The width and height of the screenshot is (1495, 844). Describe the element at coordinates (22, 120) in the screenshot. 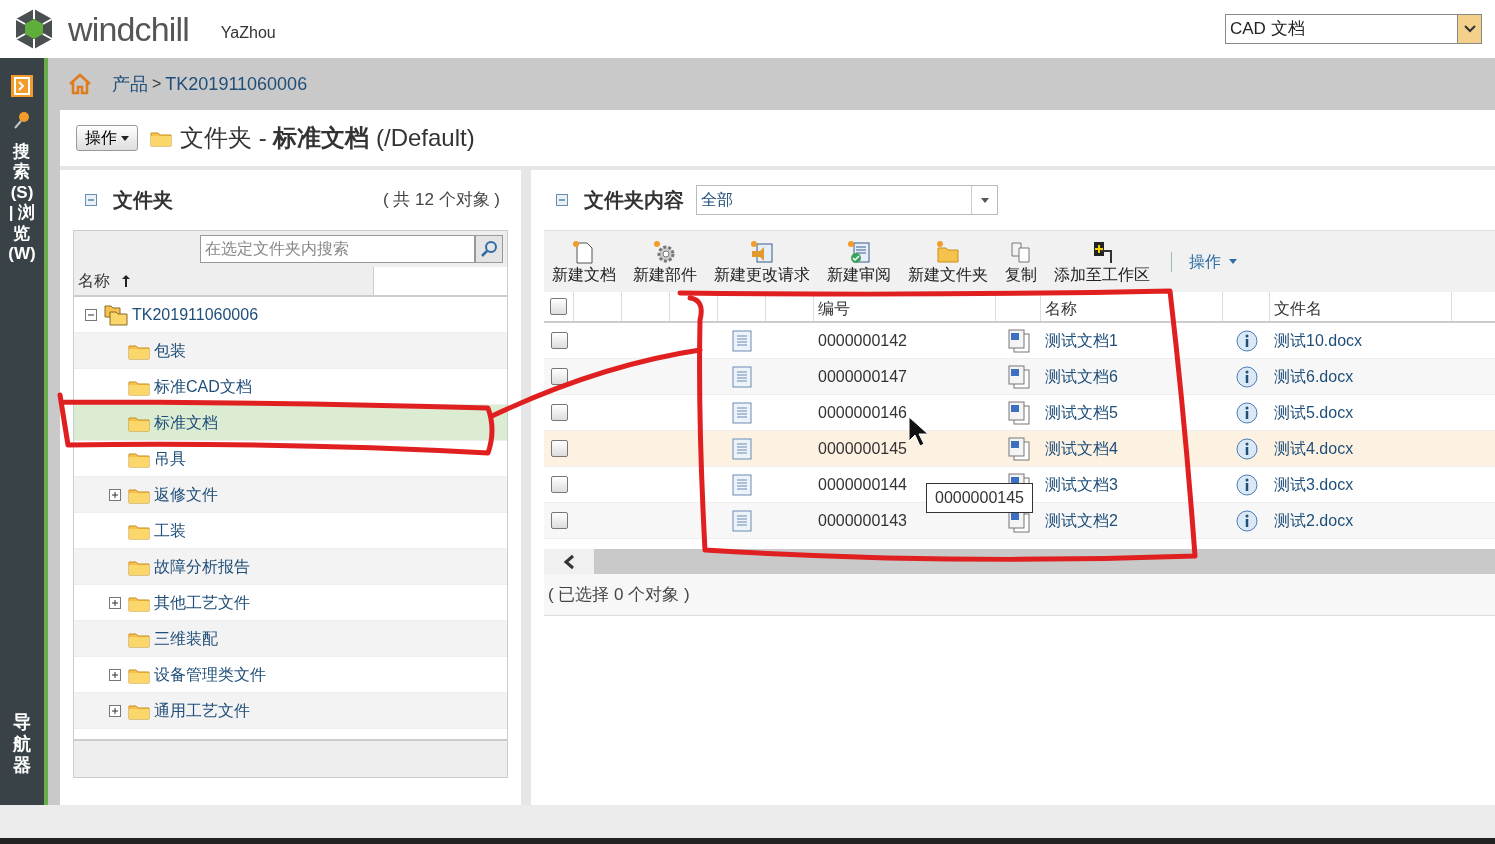

I see `pin-icon` at that location.